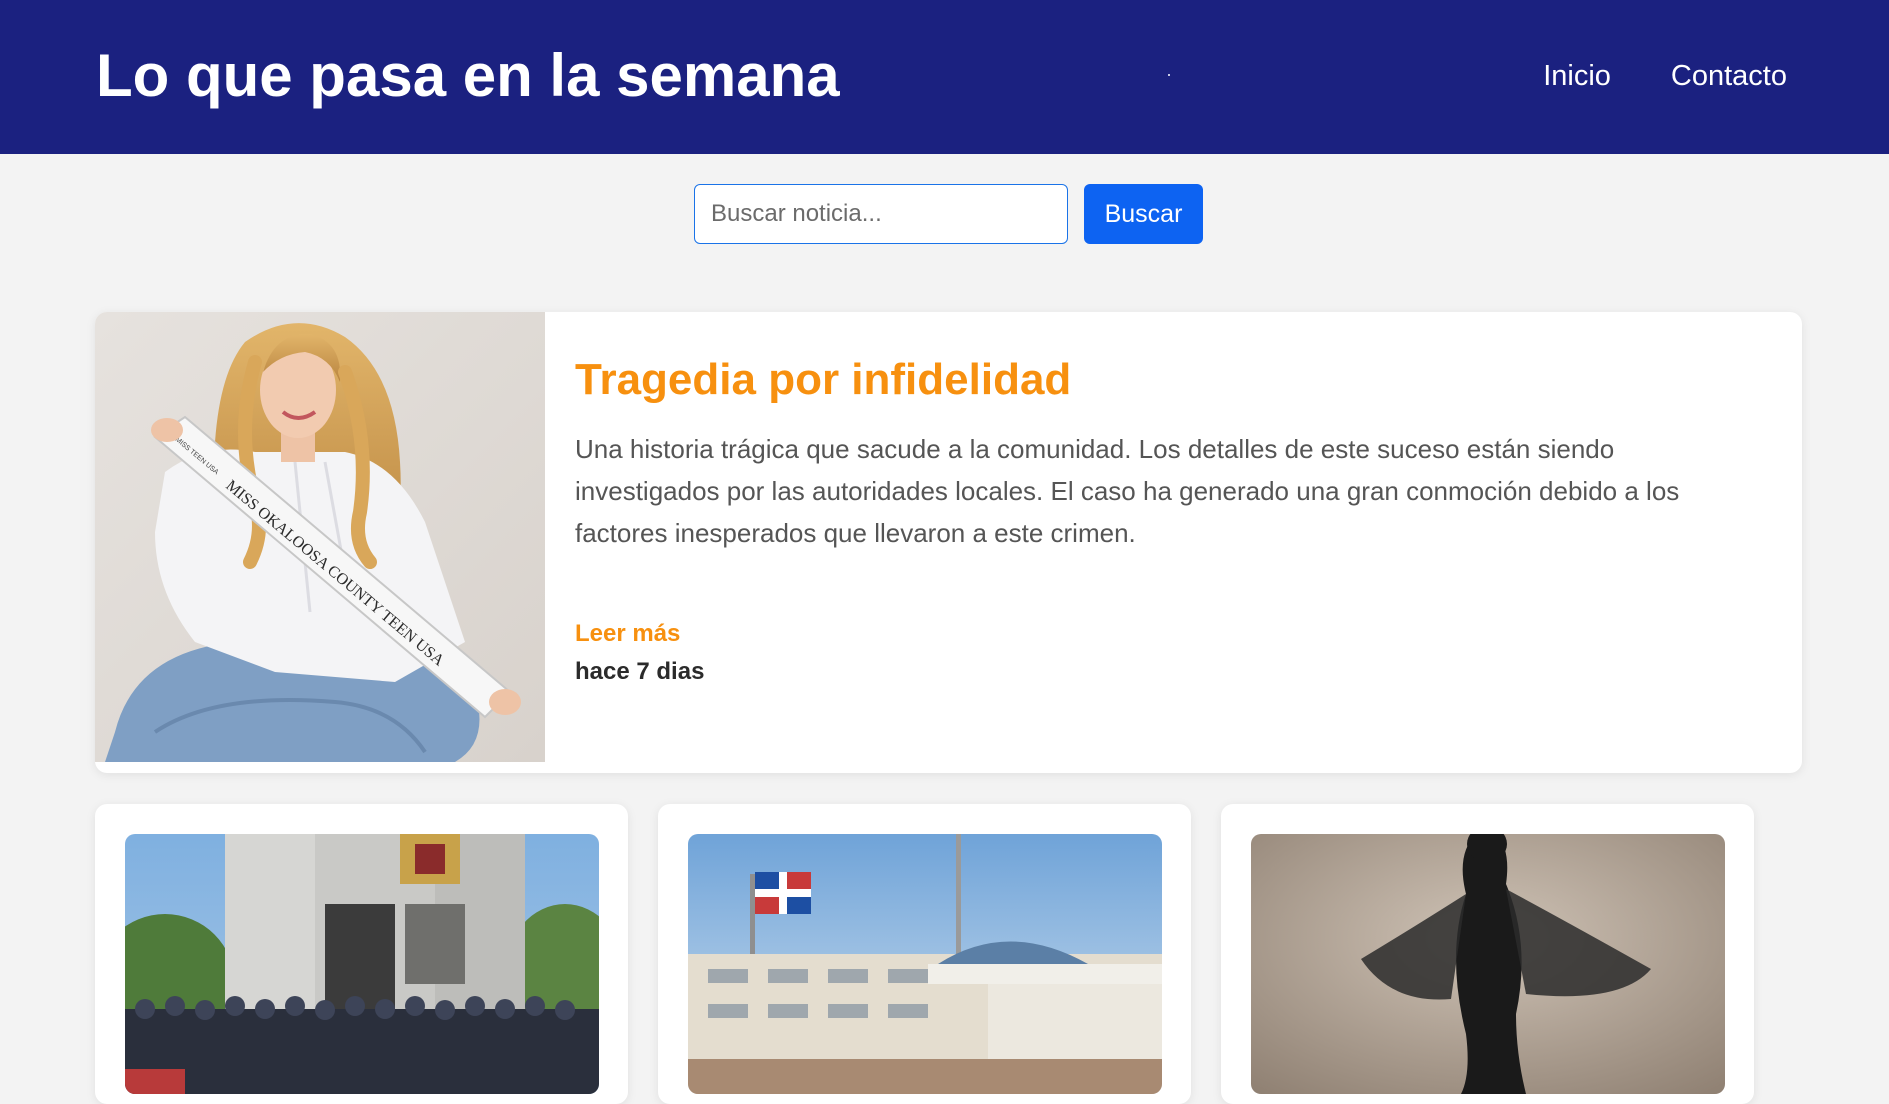 The width and height of the screenshot is (1889, 1104). I want to click on site-title: Lo que pasa en la semana, so click(468, 75).